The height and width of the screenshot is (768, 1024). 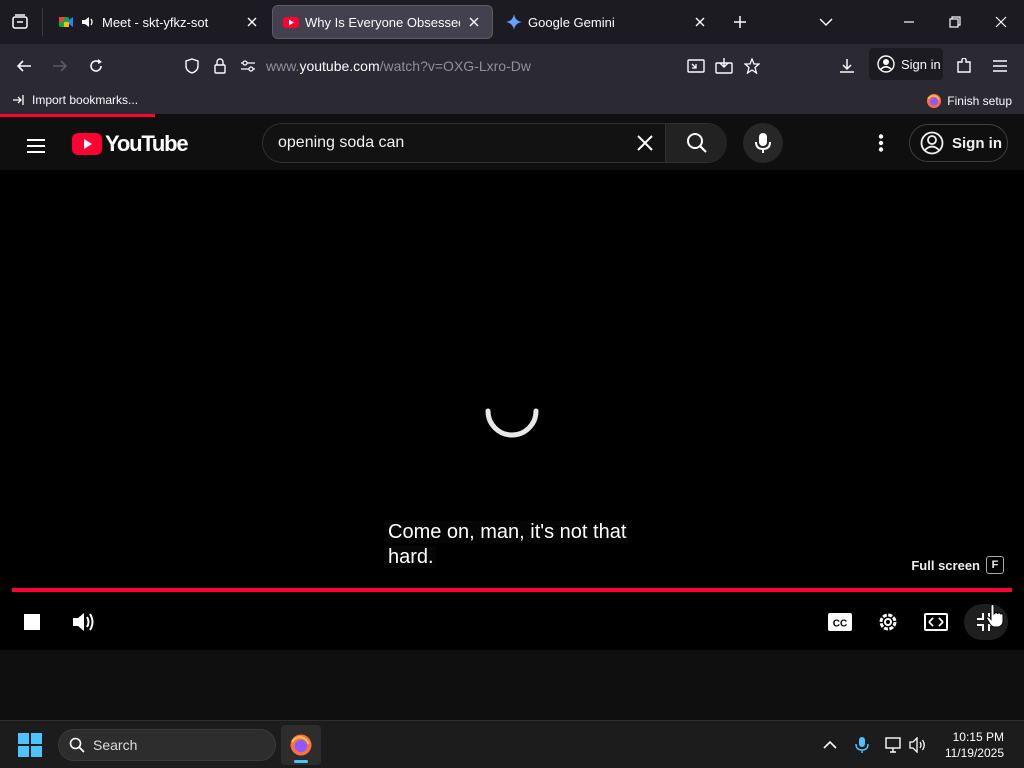 I want to click on puzzle-piece-icon, so click(x=964, y=65).